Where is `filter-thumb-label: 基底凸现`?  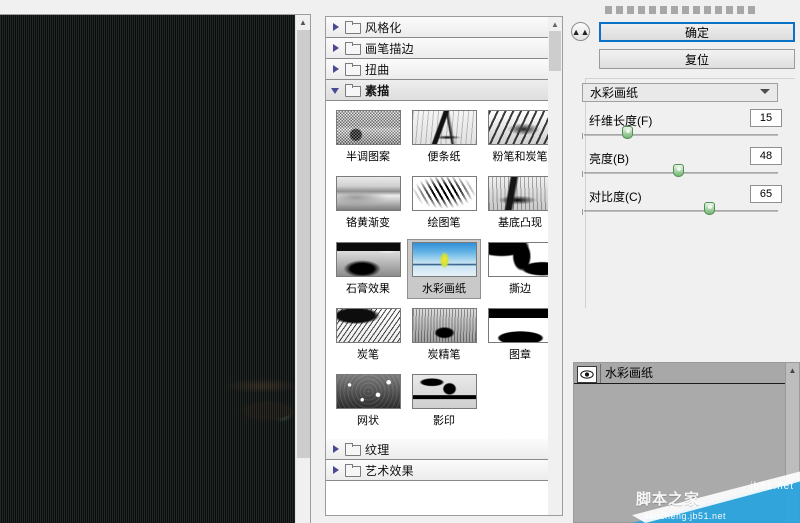
filter-thumb-label: 基底凸现 is located at coordinates (520, 223).